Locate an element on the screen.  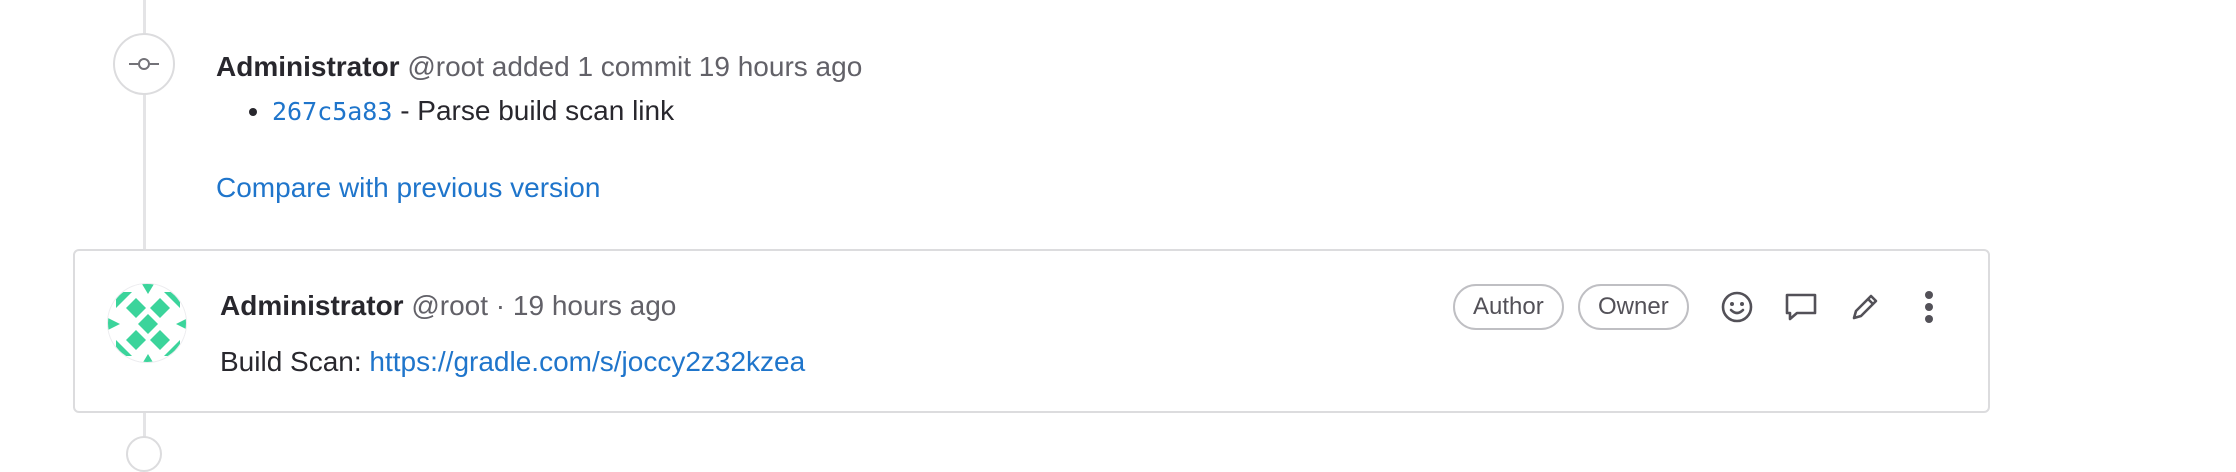
next-timeline-badge is located at coordinates (144, 454).